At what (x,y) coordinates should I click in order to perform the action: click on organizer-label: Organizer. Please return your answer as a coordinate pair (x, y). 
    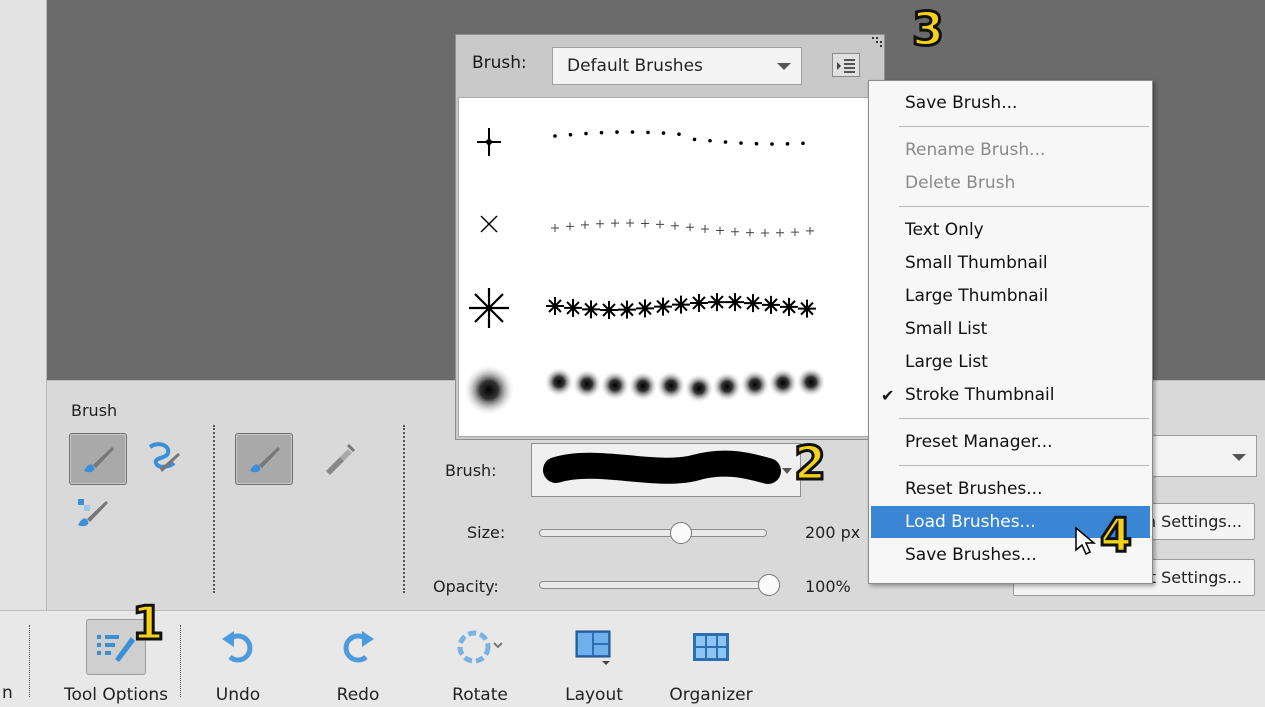
    Looking at the image, I should click on (711, 695).